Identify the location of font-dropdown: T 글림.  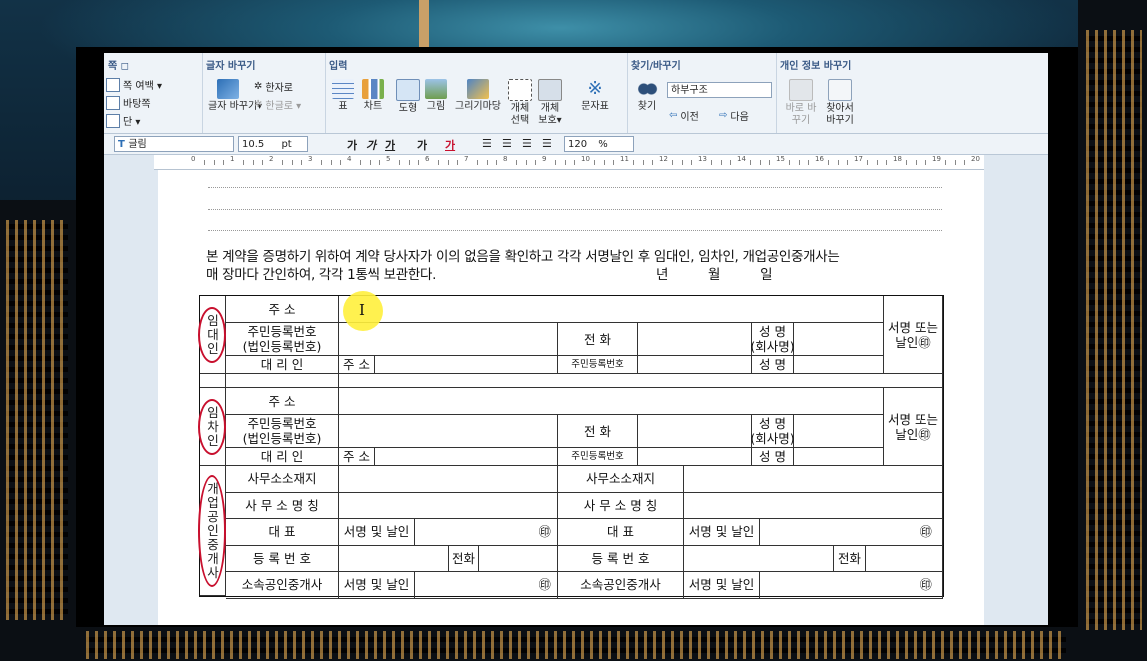
(174, 144).